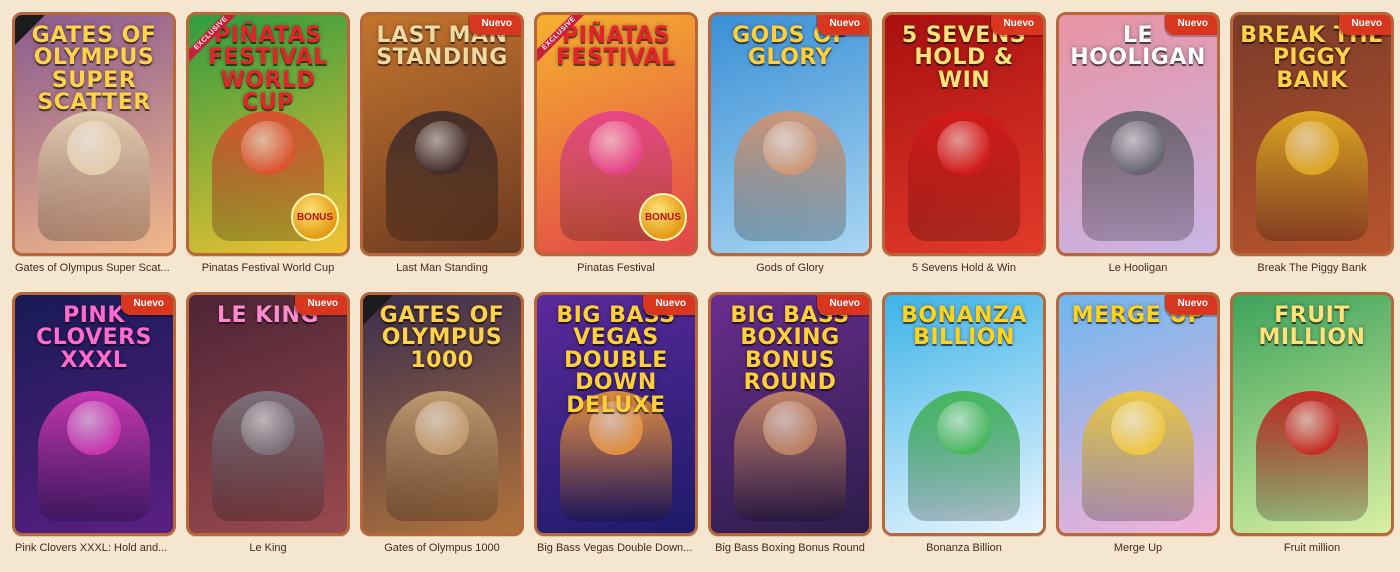 The image size is (1400, 572). I want to click on game-title: Fruit million, so click(1312, 548).